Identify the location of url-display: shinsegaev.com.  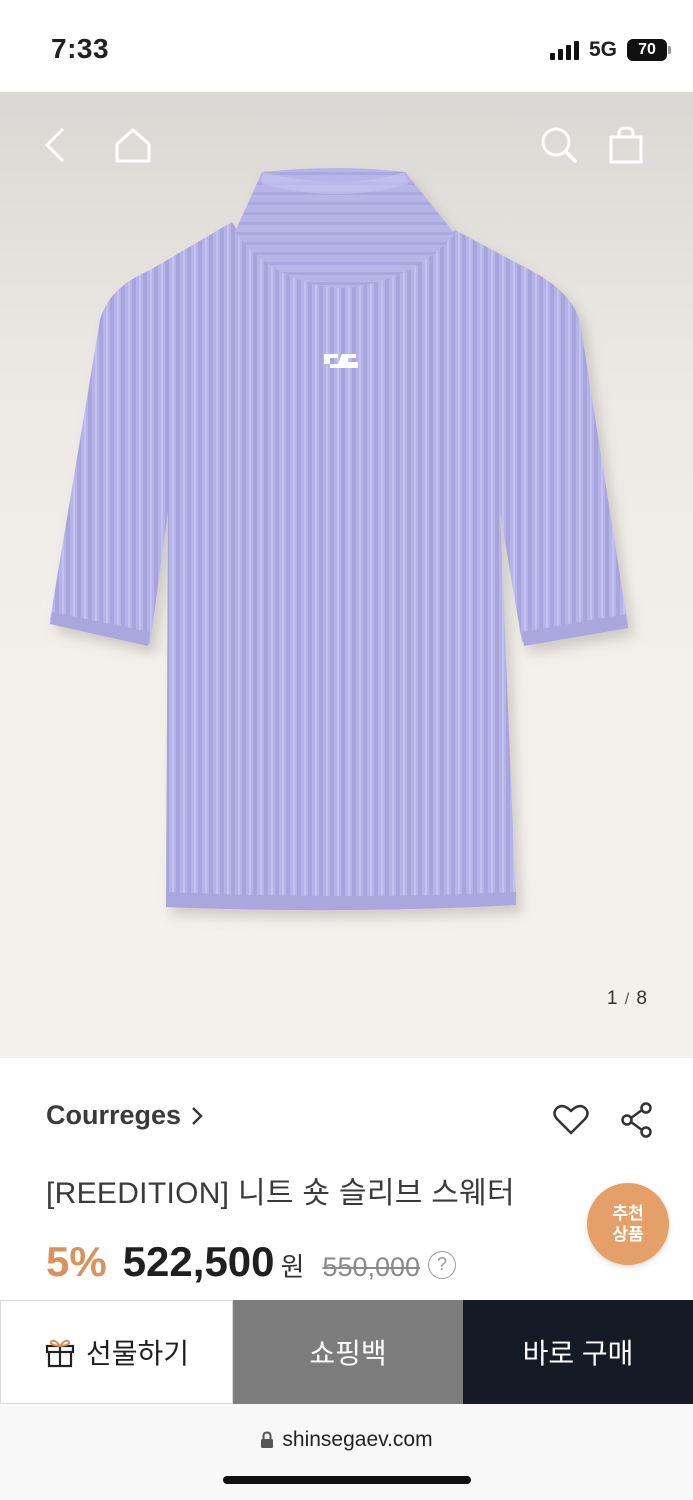
(346, 1440).